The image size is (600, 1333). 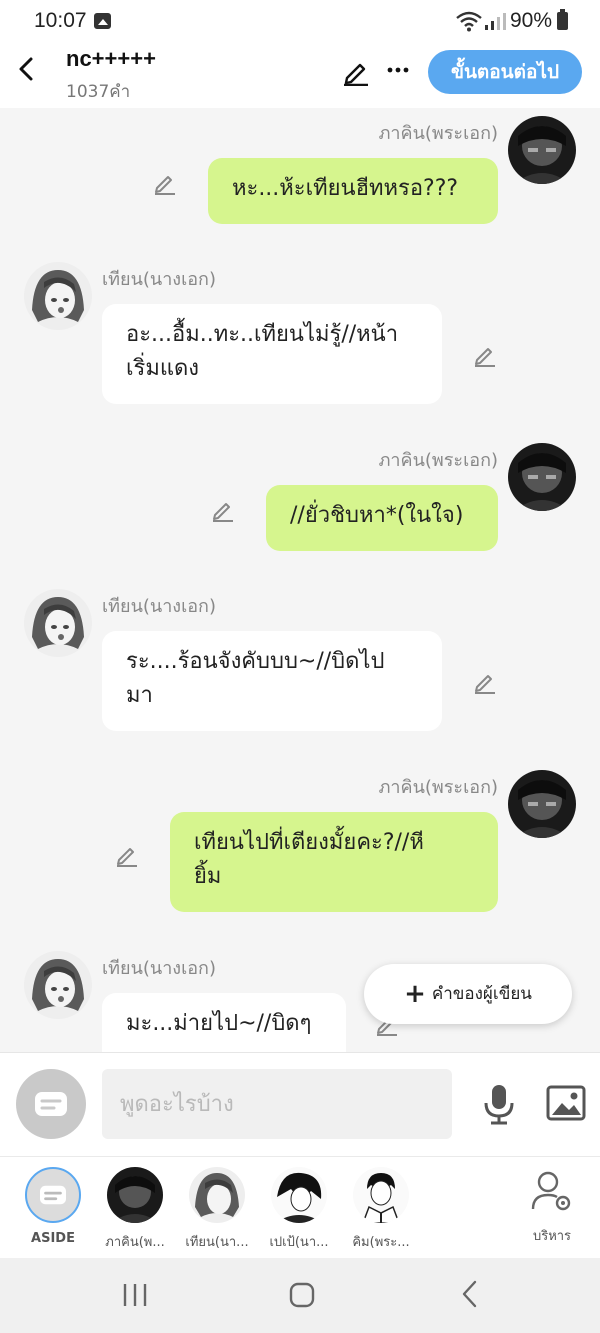 I want to click on image-upload-icon, so click(x=566, y=1103).